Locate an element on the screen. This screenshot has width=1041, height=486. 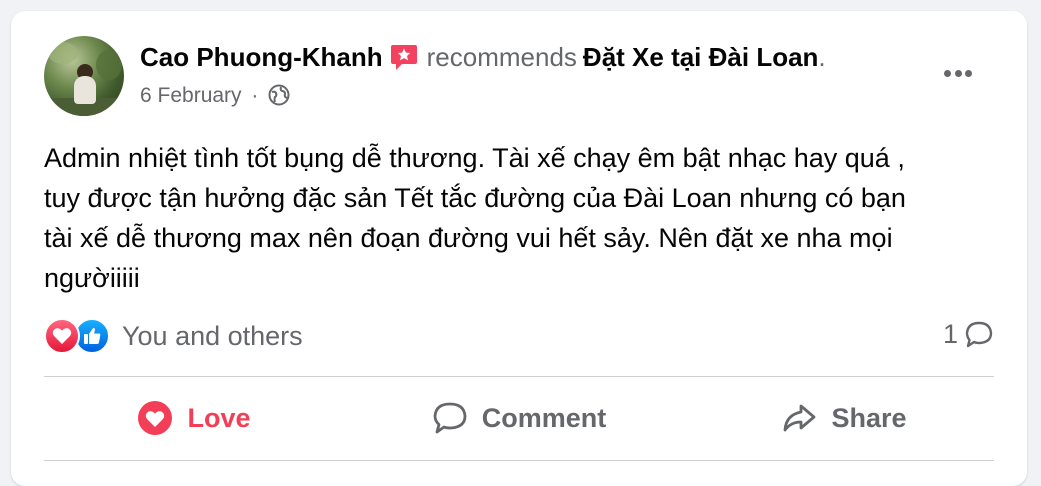
comment-button: Comment is located at coordinates (519, 418).